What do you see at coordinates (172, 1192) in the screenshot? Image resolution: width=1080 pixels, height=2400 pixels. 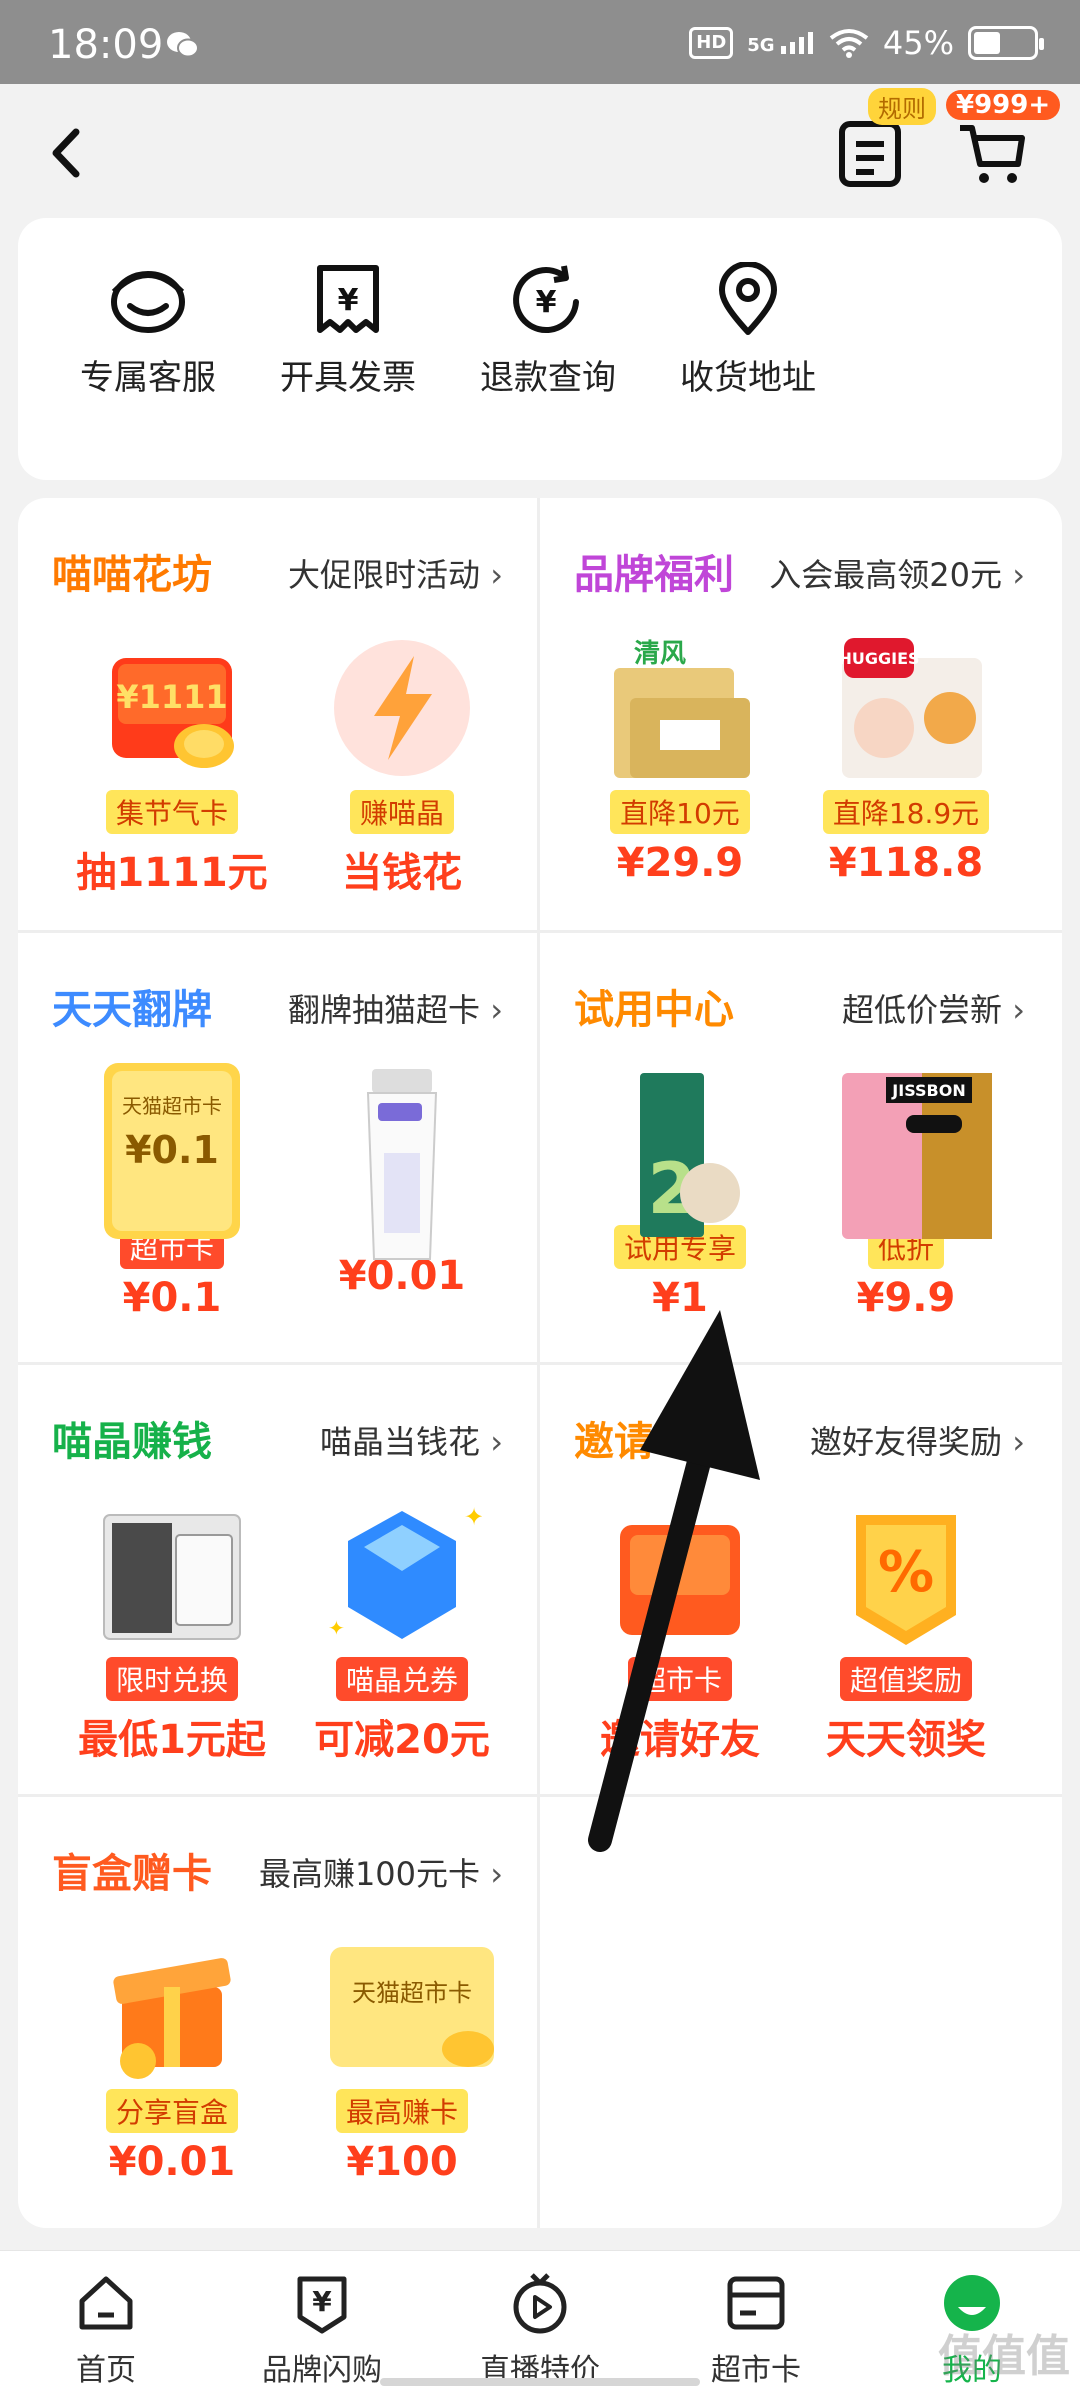 I see `section-item: 天猫超市卡 ¥0.1 超市卡 ¥0.1` at bounding box center [172, 1192].